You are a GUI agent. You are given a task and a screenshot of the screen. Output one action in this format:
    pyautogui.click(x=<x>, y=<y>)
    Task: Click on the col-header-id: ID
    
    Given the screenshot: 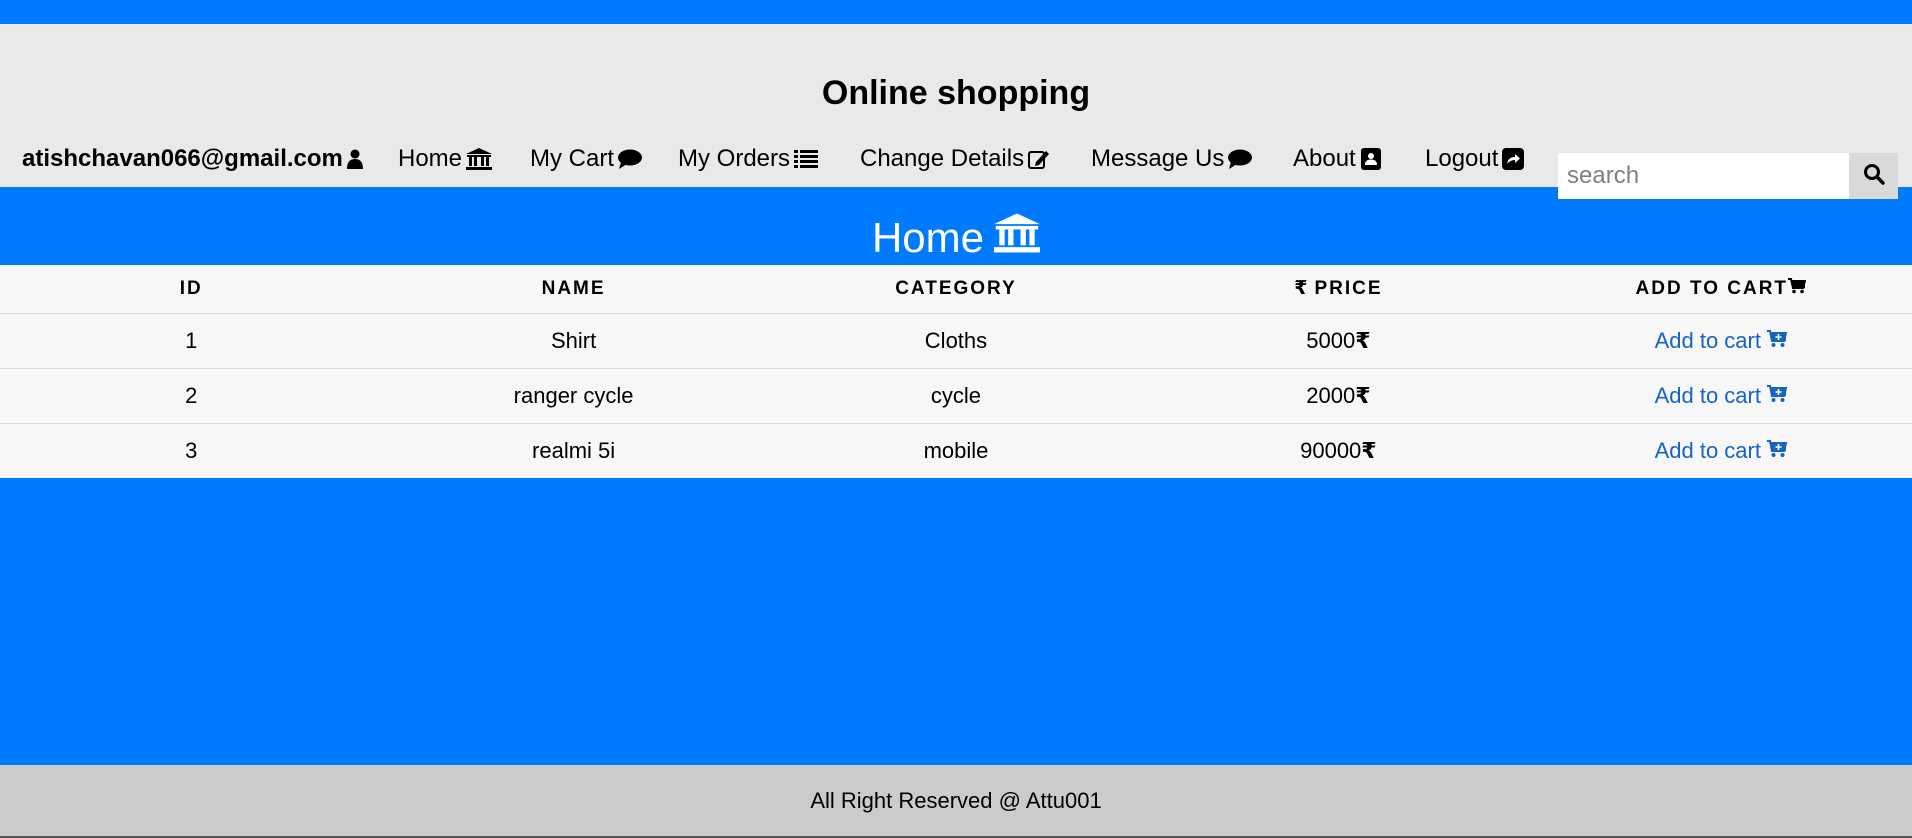 What is the action you would take?
    pyautogui.click(x=191, y=289)
    